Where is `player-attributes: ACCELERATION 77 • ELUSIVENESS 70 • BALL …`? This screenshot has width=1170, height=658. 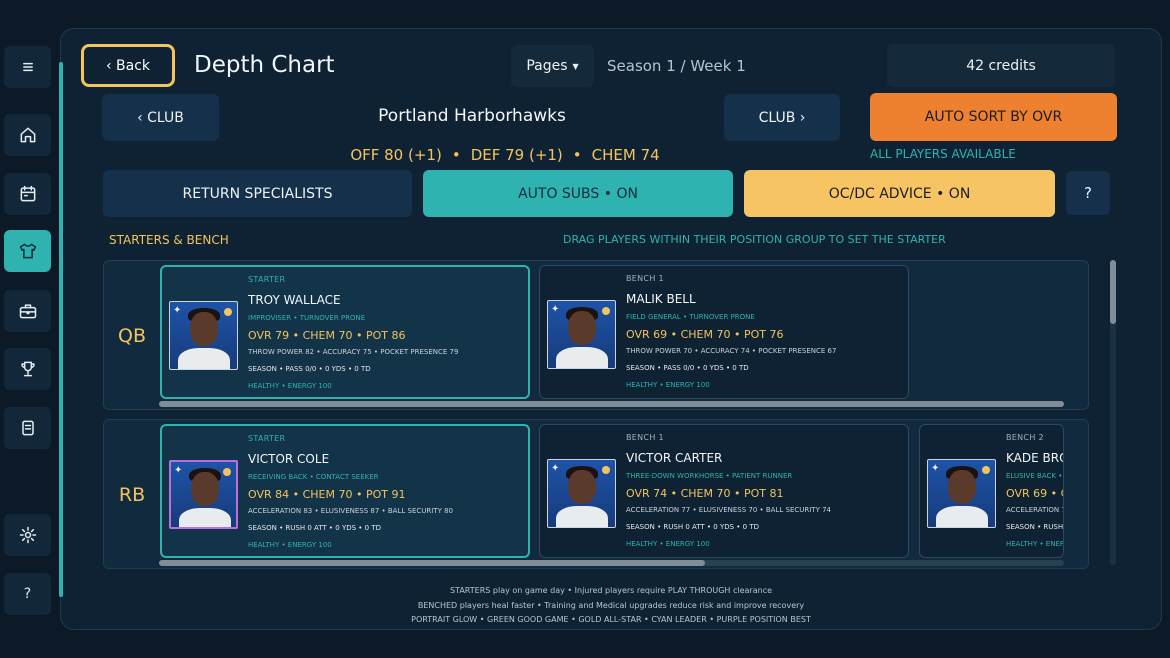
player-attributes: ACCELERATION 77 • ELUSIVENESS 70 • BALL … is located at coordinates (728, 510).